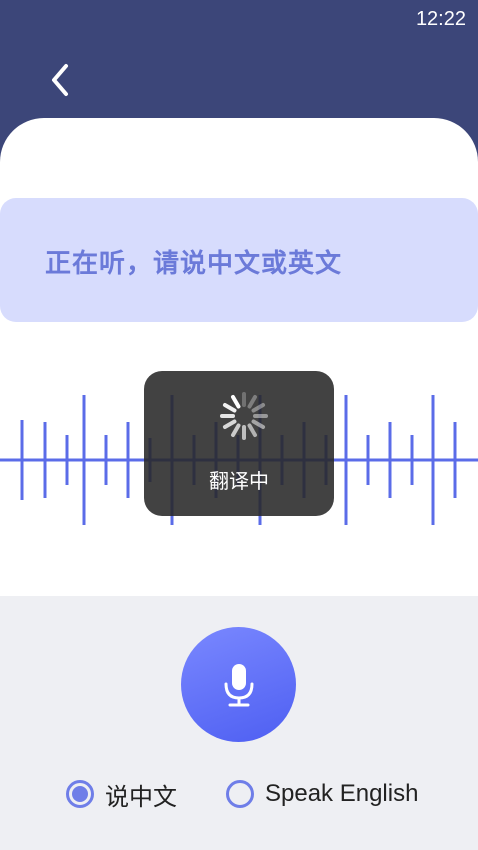 The image size is (478, 850). Describe the element at coordinates (244, 416) in the screenshot. I see `spinner-icon` at that location.